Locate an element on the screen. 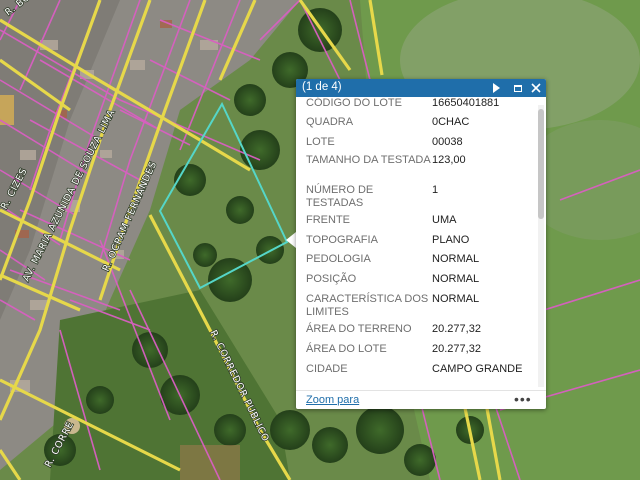  attribute-row: CARACTERÍSTICA DOS LIMITES NORMAL is located at coordinates (416, 305).